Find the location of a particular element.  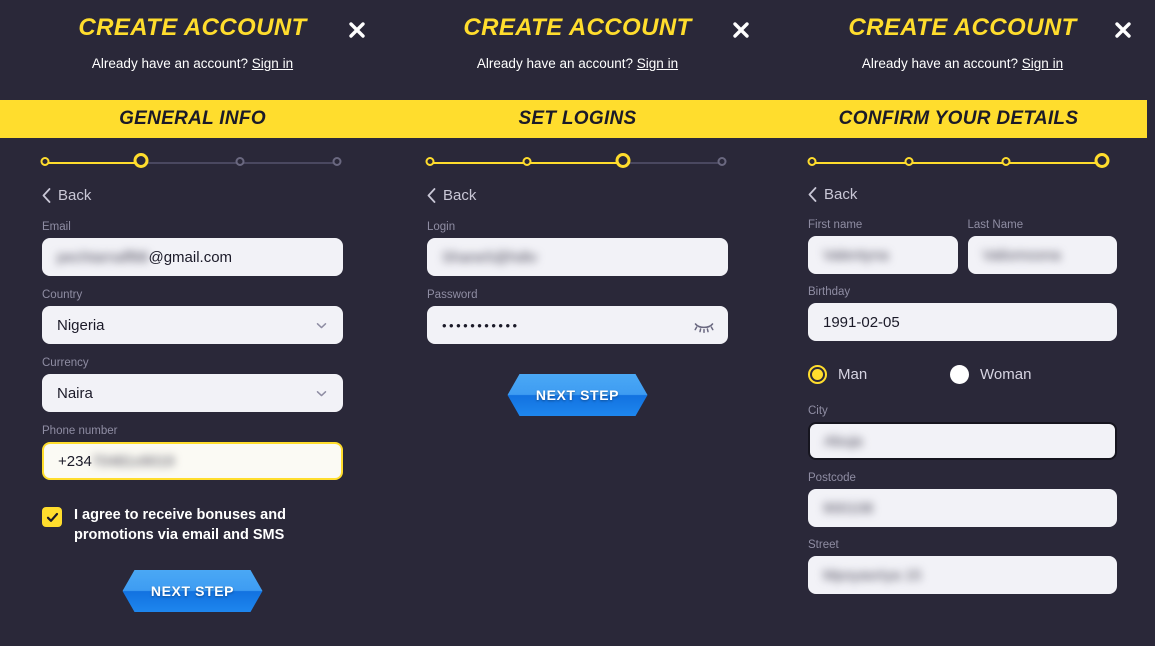

gender-option-woman: Woman is located at coordinates (990, 374).